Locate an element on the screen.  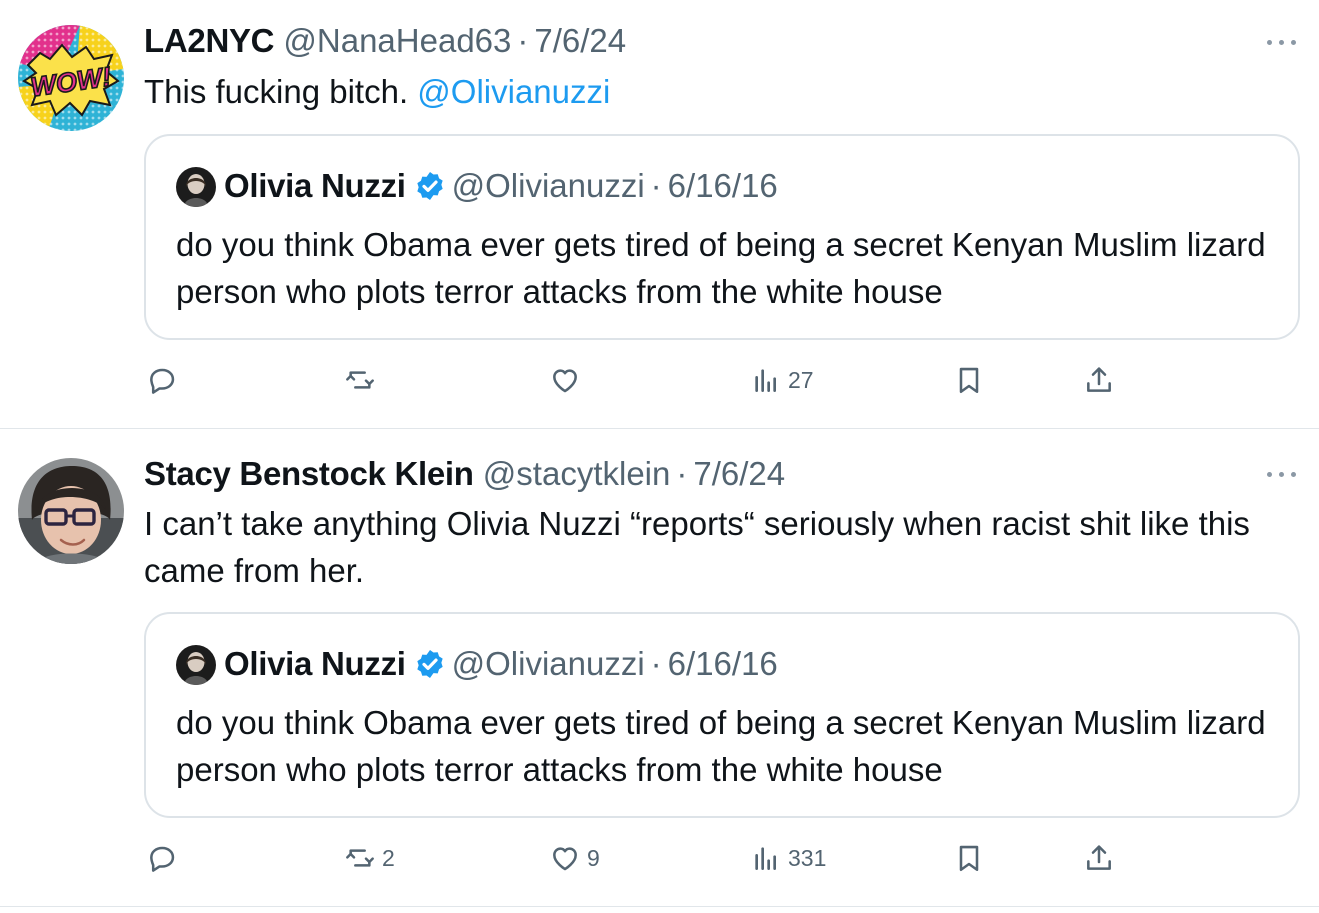
tweet-header: Stacy Benstock Klein @stacytklein · 7/6/24 is located at coordinates (464, 474).